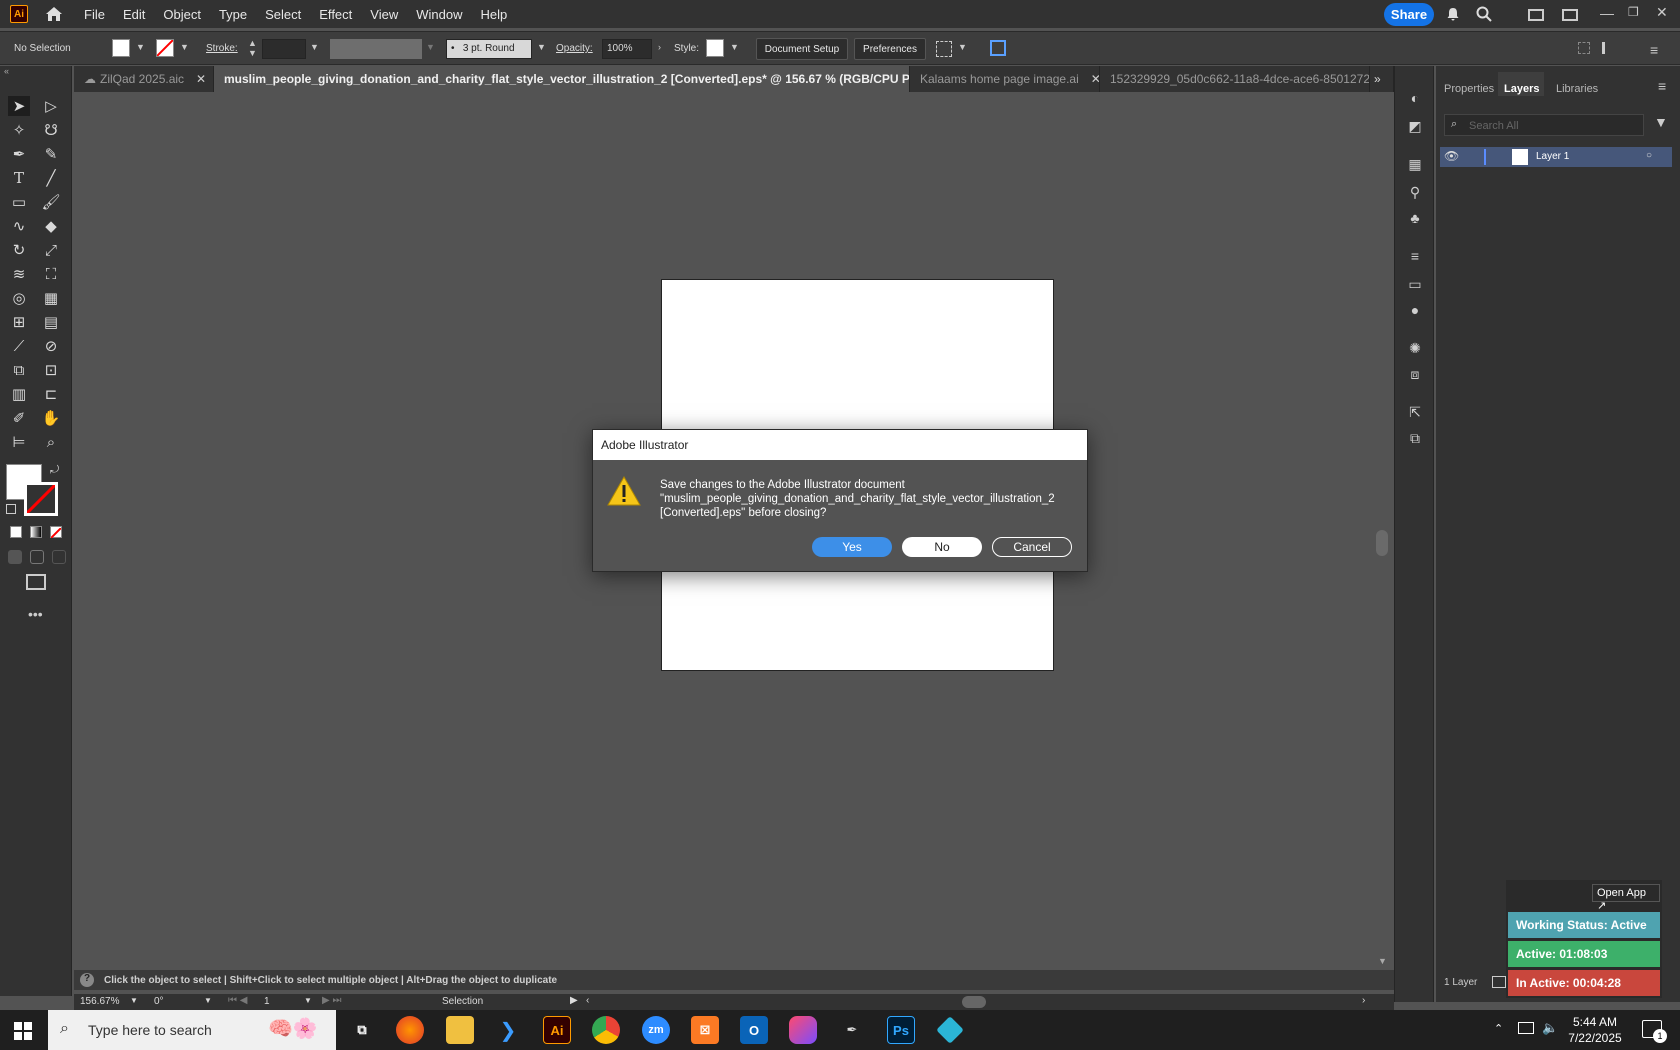 This screenshot has width=1680, height=1050. What do you see at coordinates (1609, 48) in the screenshot?
I see `align-panel-icon` at bounding box center [1609, 48].